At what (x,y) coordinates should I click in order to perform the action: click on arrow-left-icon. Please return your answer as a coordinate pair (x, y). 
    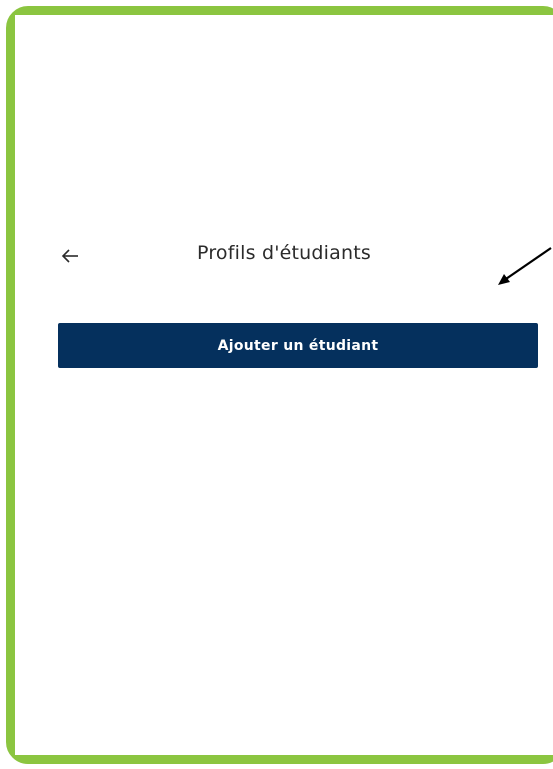
    Looking at the image, I should click on (69, 256).